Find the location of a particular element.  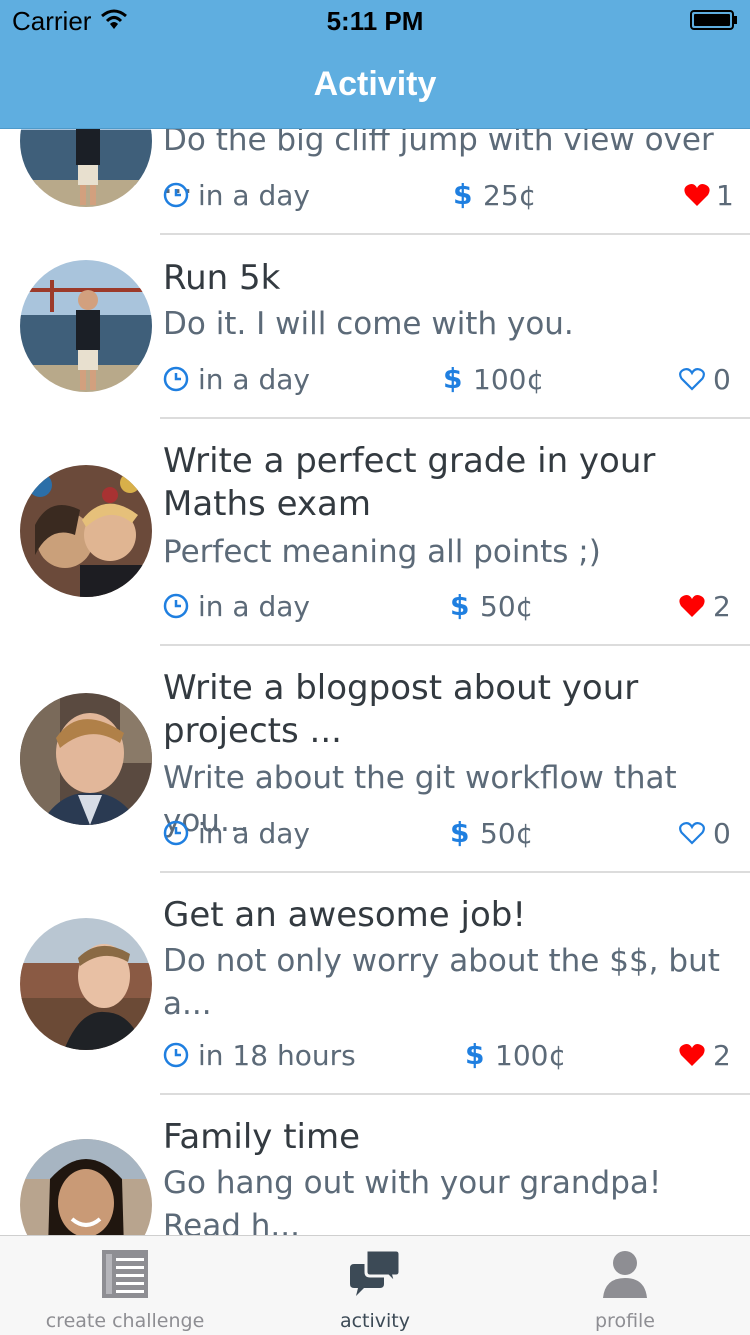

item-title: Run 5k is located at coordinates (222, 278).